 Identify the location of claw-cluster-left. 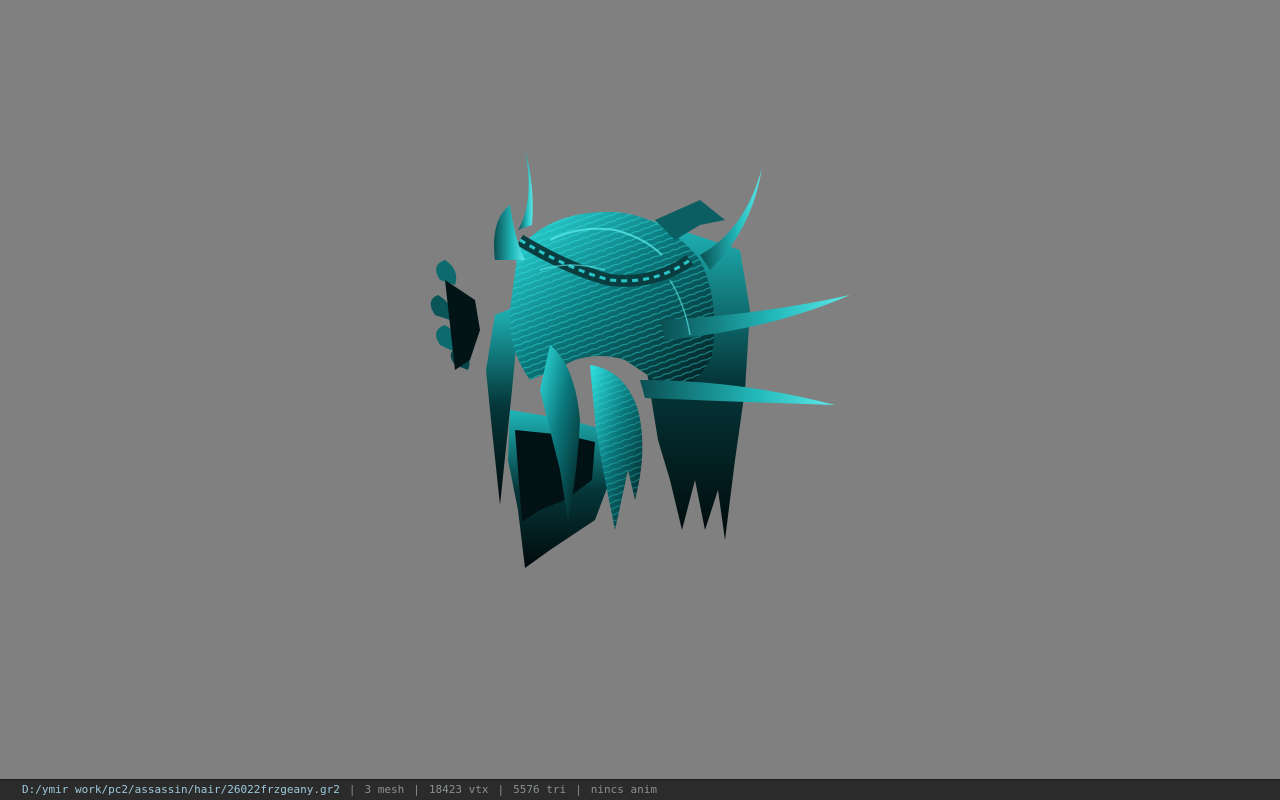
(455, 315).